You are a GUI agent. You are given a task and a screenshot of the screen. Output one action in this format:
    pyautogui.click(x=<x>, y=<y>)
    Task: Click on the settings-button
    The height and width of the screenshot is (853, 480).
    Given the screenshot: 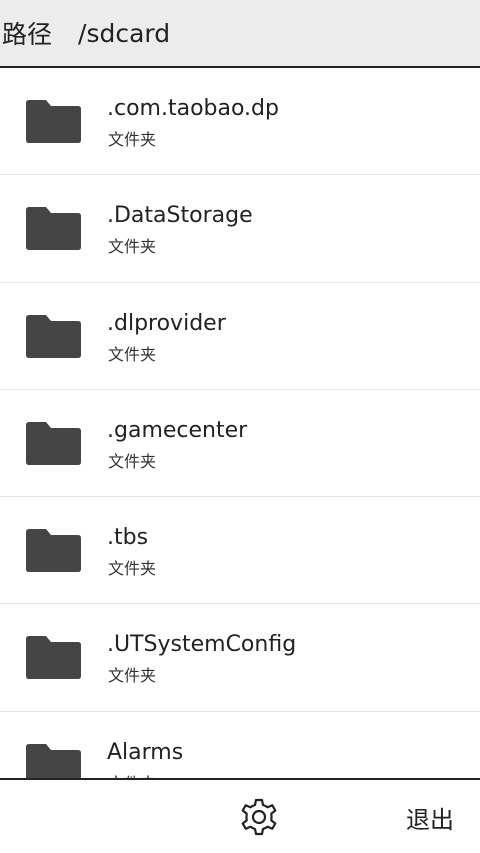 What is the action you would take?
    pyautogui.click(x=259, y=817)
    